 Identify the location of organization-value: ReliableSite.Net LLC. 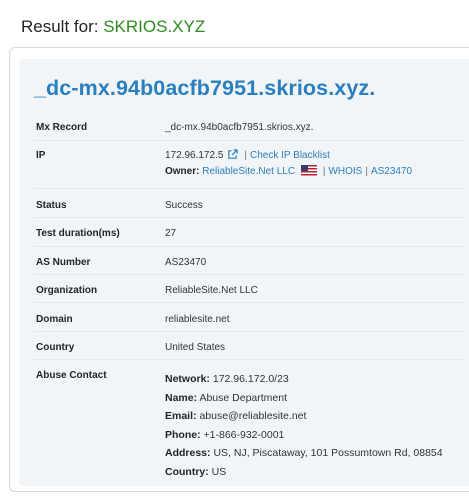
(211, 290).